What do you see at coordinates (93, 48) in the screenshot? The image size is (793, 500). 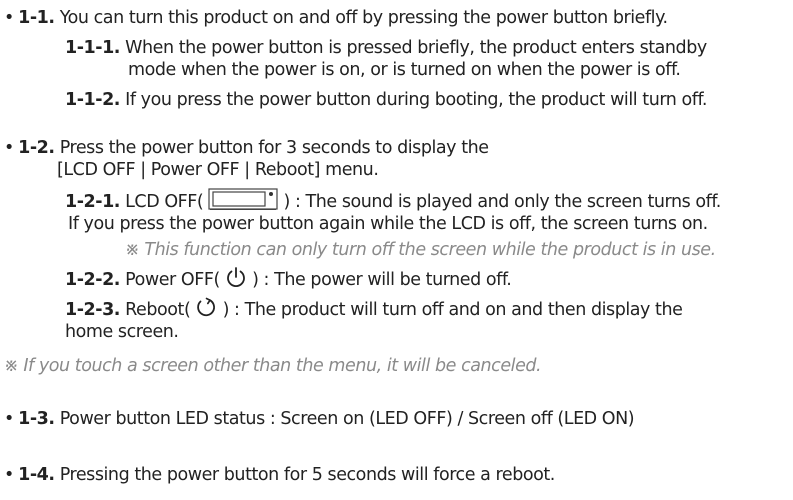 I see `item-number: 1-1-1.` at bounding box center [93, 48].